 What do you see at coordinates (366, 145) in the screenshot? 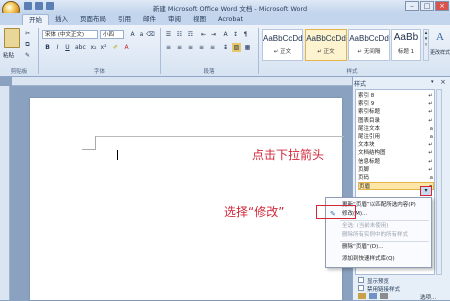
I see `style-list-item-label: 文本块` at bounding box center [366, 145].